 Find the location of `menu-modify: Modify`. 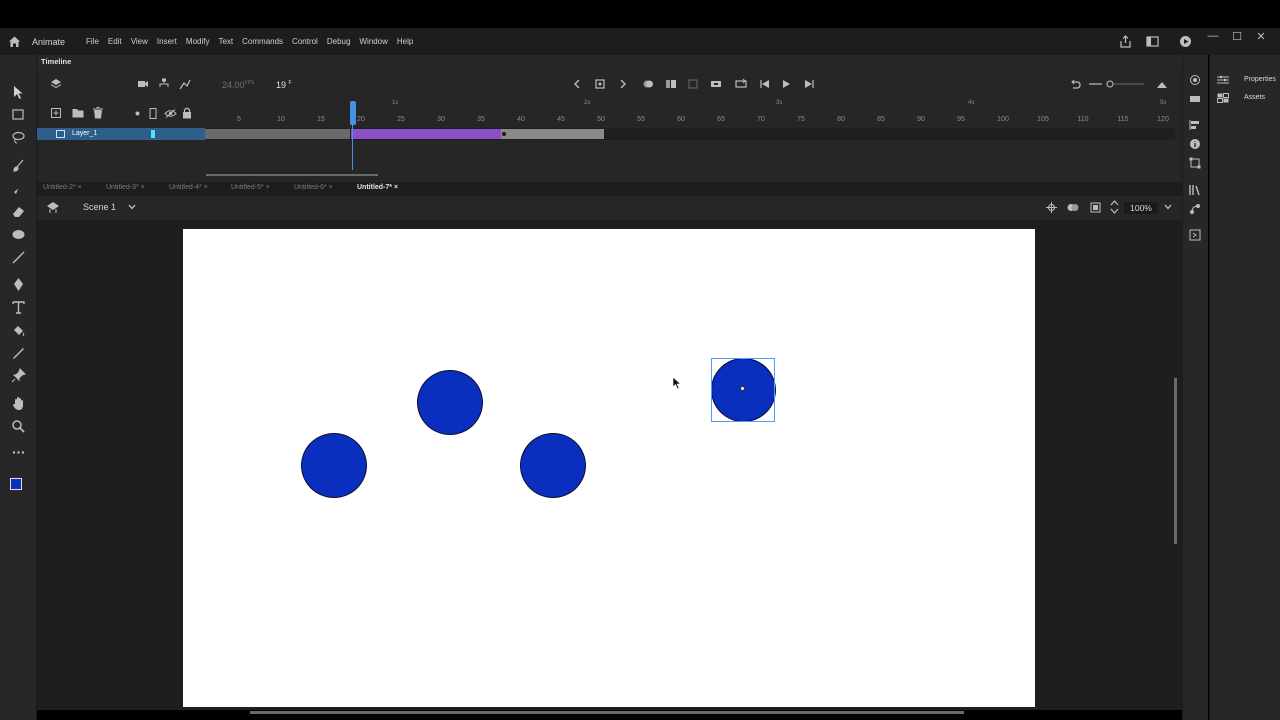

menu-modify: Modify is located at coordinates (198, 41).